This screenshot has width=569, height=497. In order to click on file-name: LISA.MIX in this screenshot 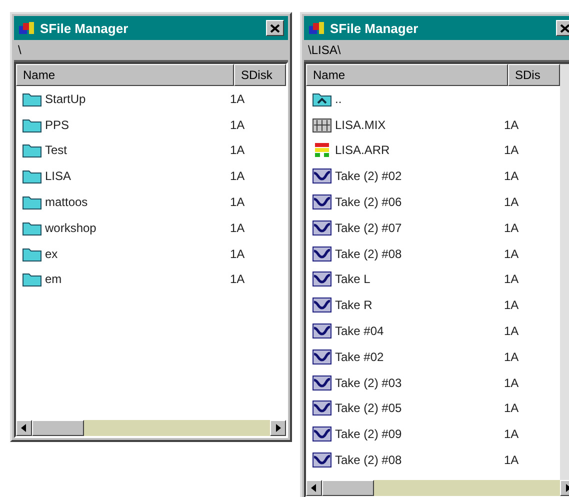, I will do `click(419, 125)`.